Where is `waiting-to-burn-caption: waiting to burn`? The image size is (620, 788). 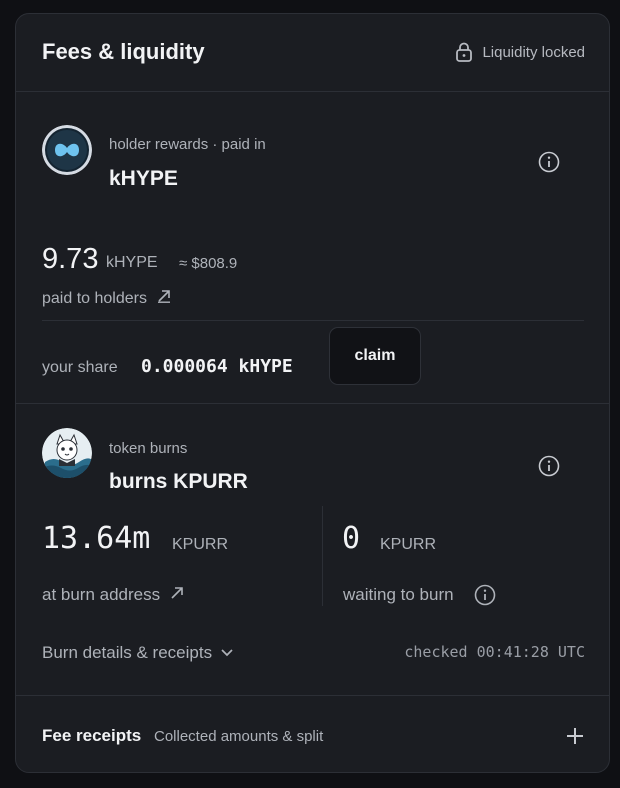
waiting-to-burn-caption: waiting to burn is located at coordinates (419, 595).